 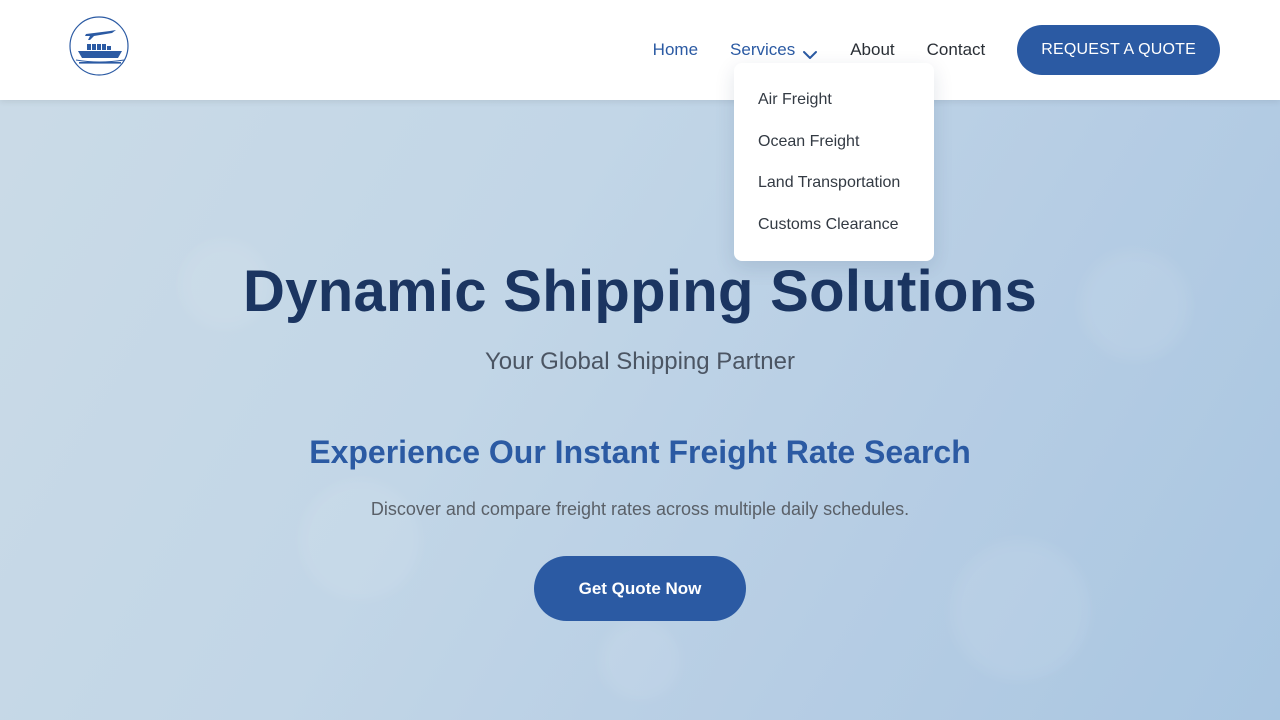 I want to click on nav-services-link: Services, so click(x=774, y=50).